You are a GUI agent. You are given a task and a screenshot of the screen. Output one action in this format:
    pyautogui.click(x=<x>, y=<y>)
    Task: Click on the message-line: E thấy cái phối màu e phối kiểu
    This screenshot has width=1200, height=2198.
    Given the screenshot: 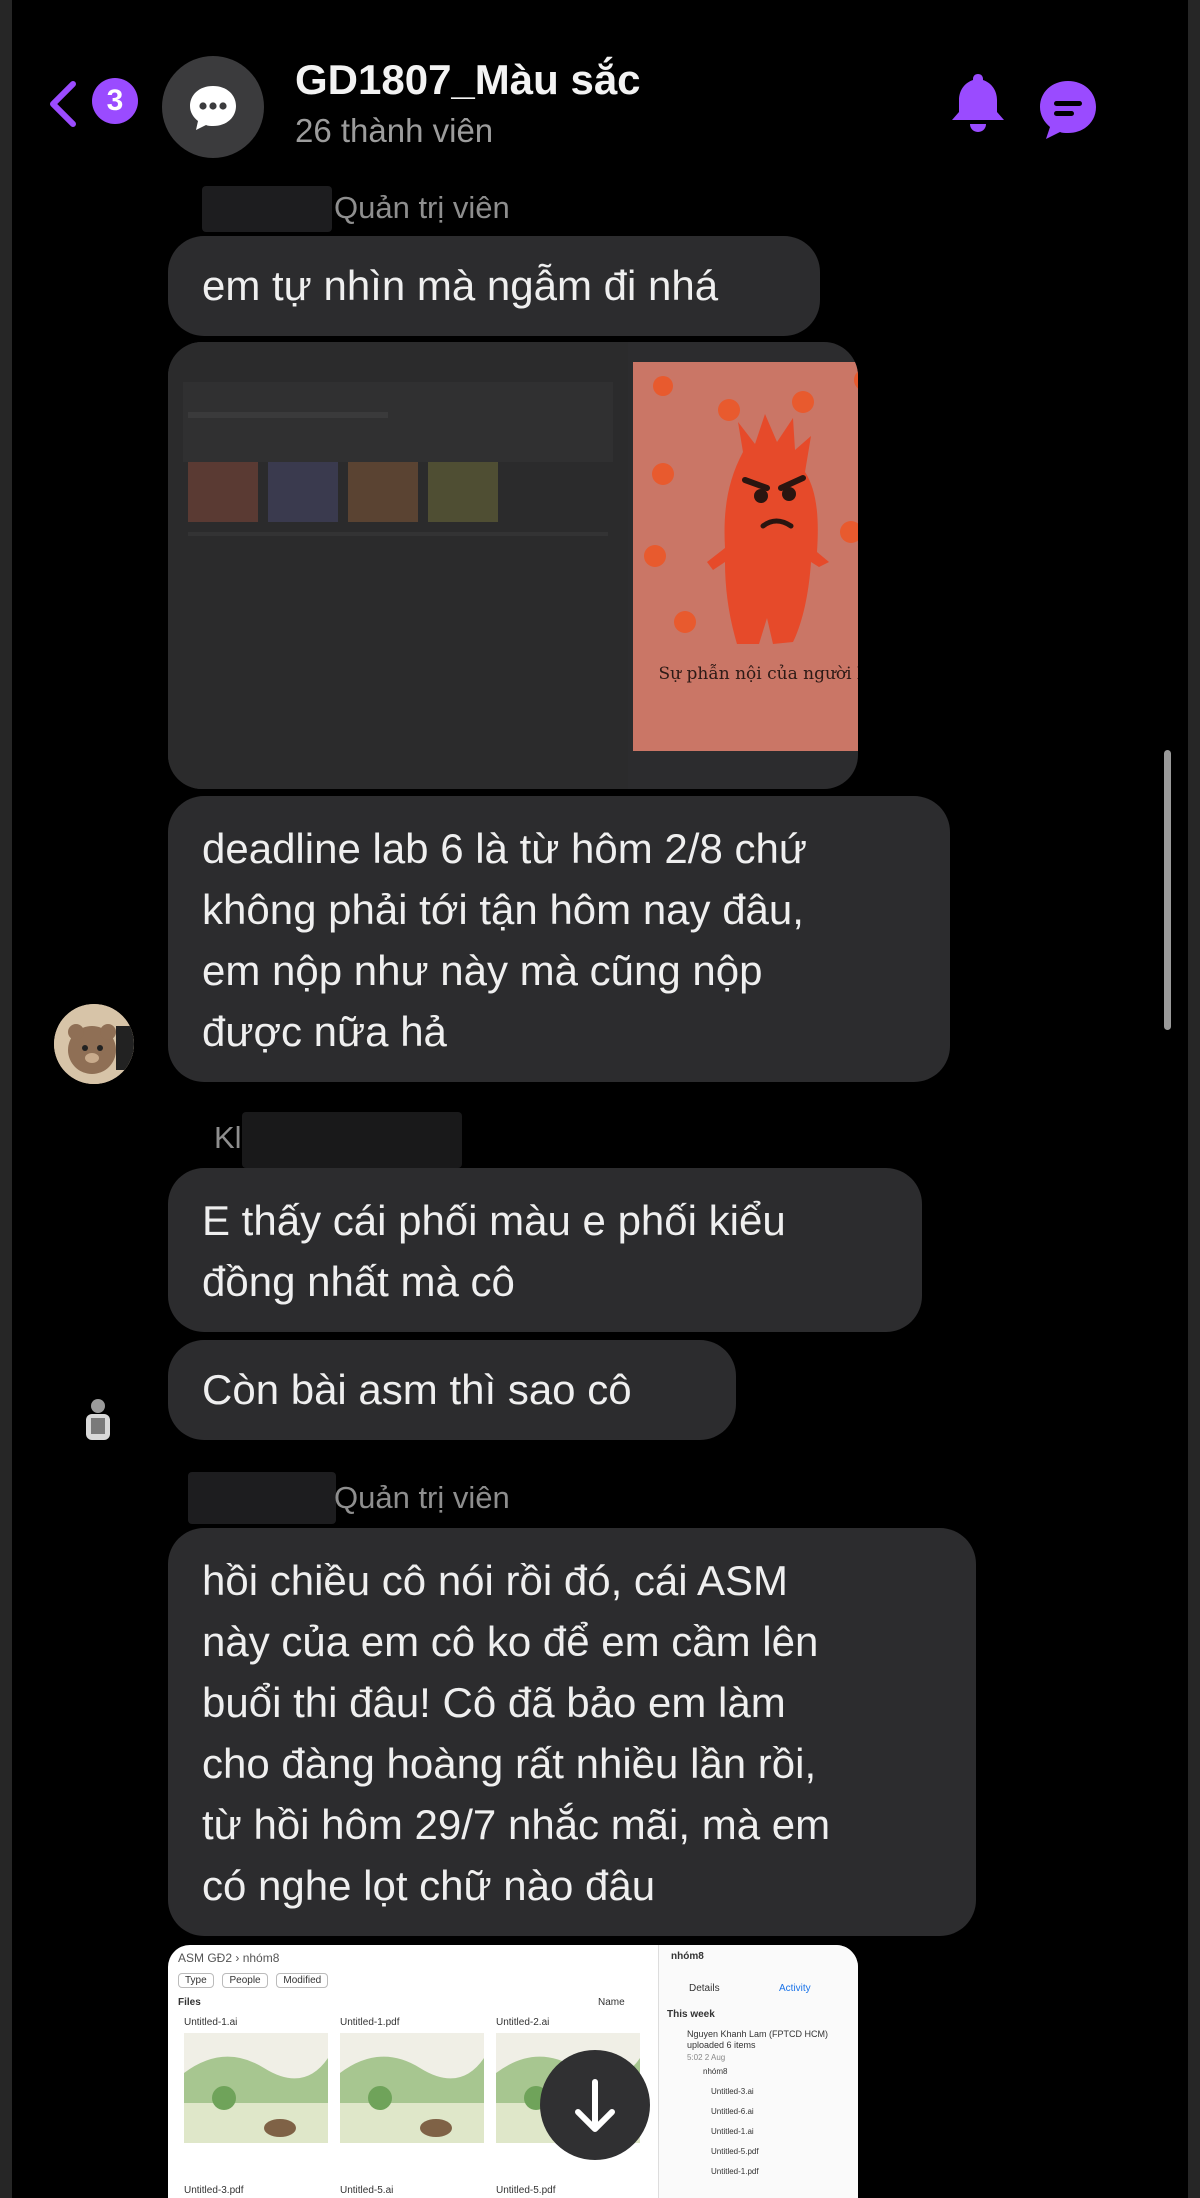 What is the action you would take?
    pyautogui.click(x=494, y=1220)
    